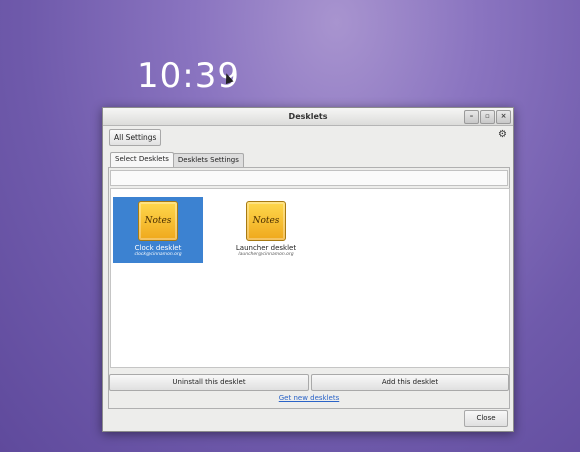 The width and height of the screenshot is (580, 452). I want to click on desklet-item-clock: Notes Clock desklet clock@cinnamon.org, so click(158, 230).